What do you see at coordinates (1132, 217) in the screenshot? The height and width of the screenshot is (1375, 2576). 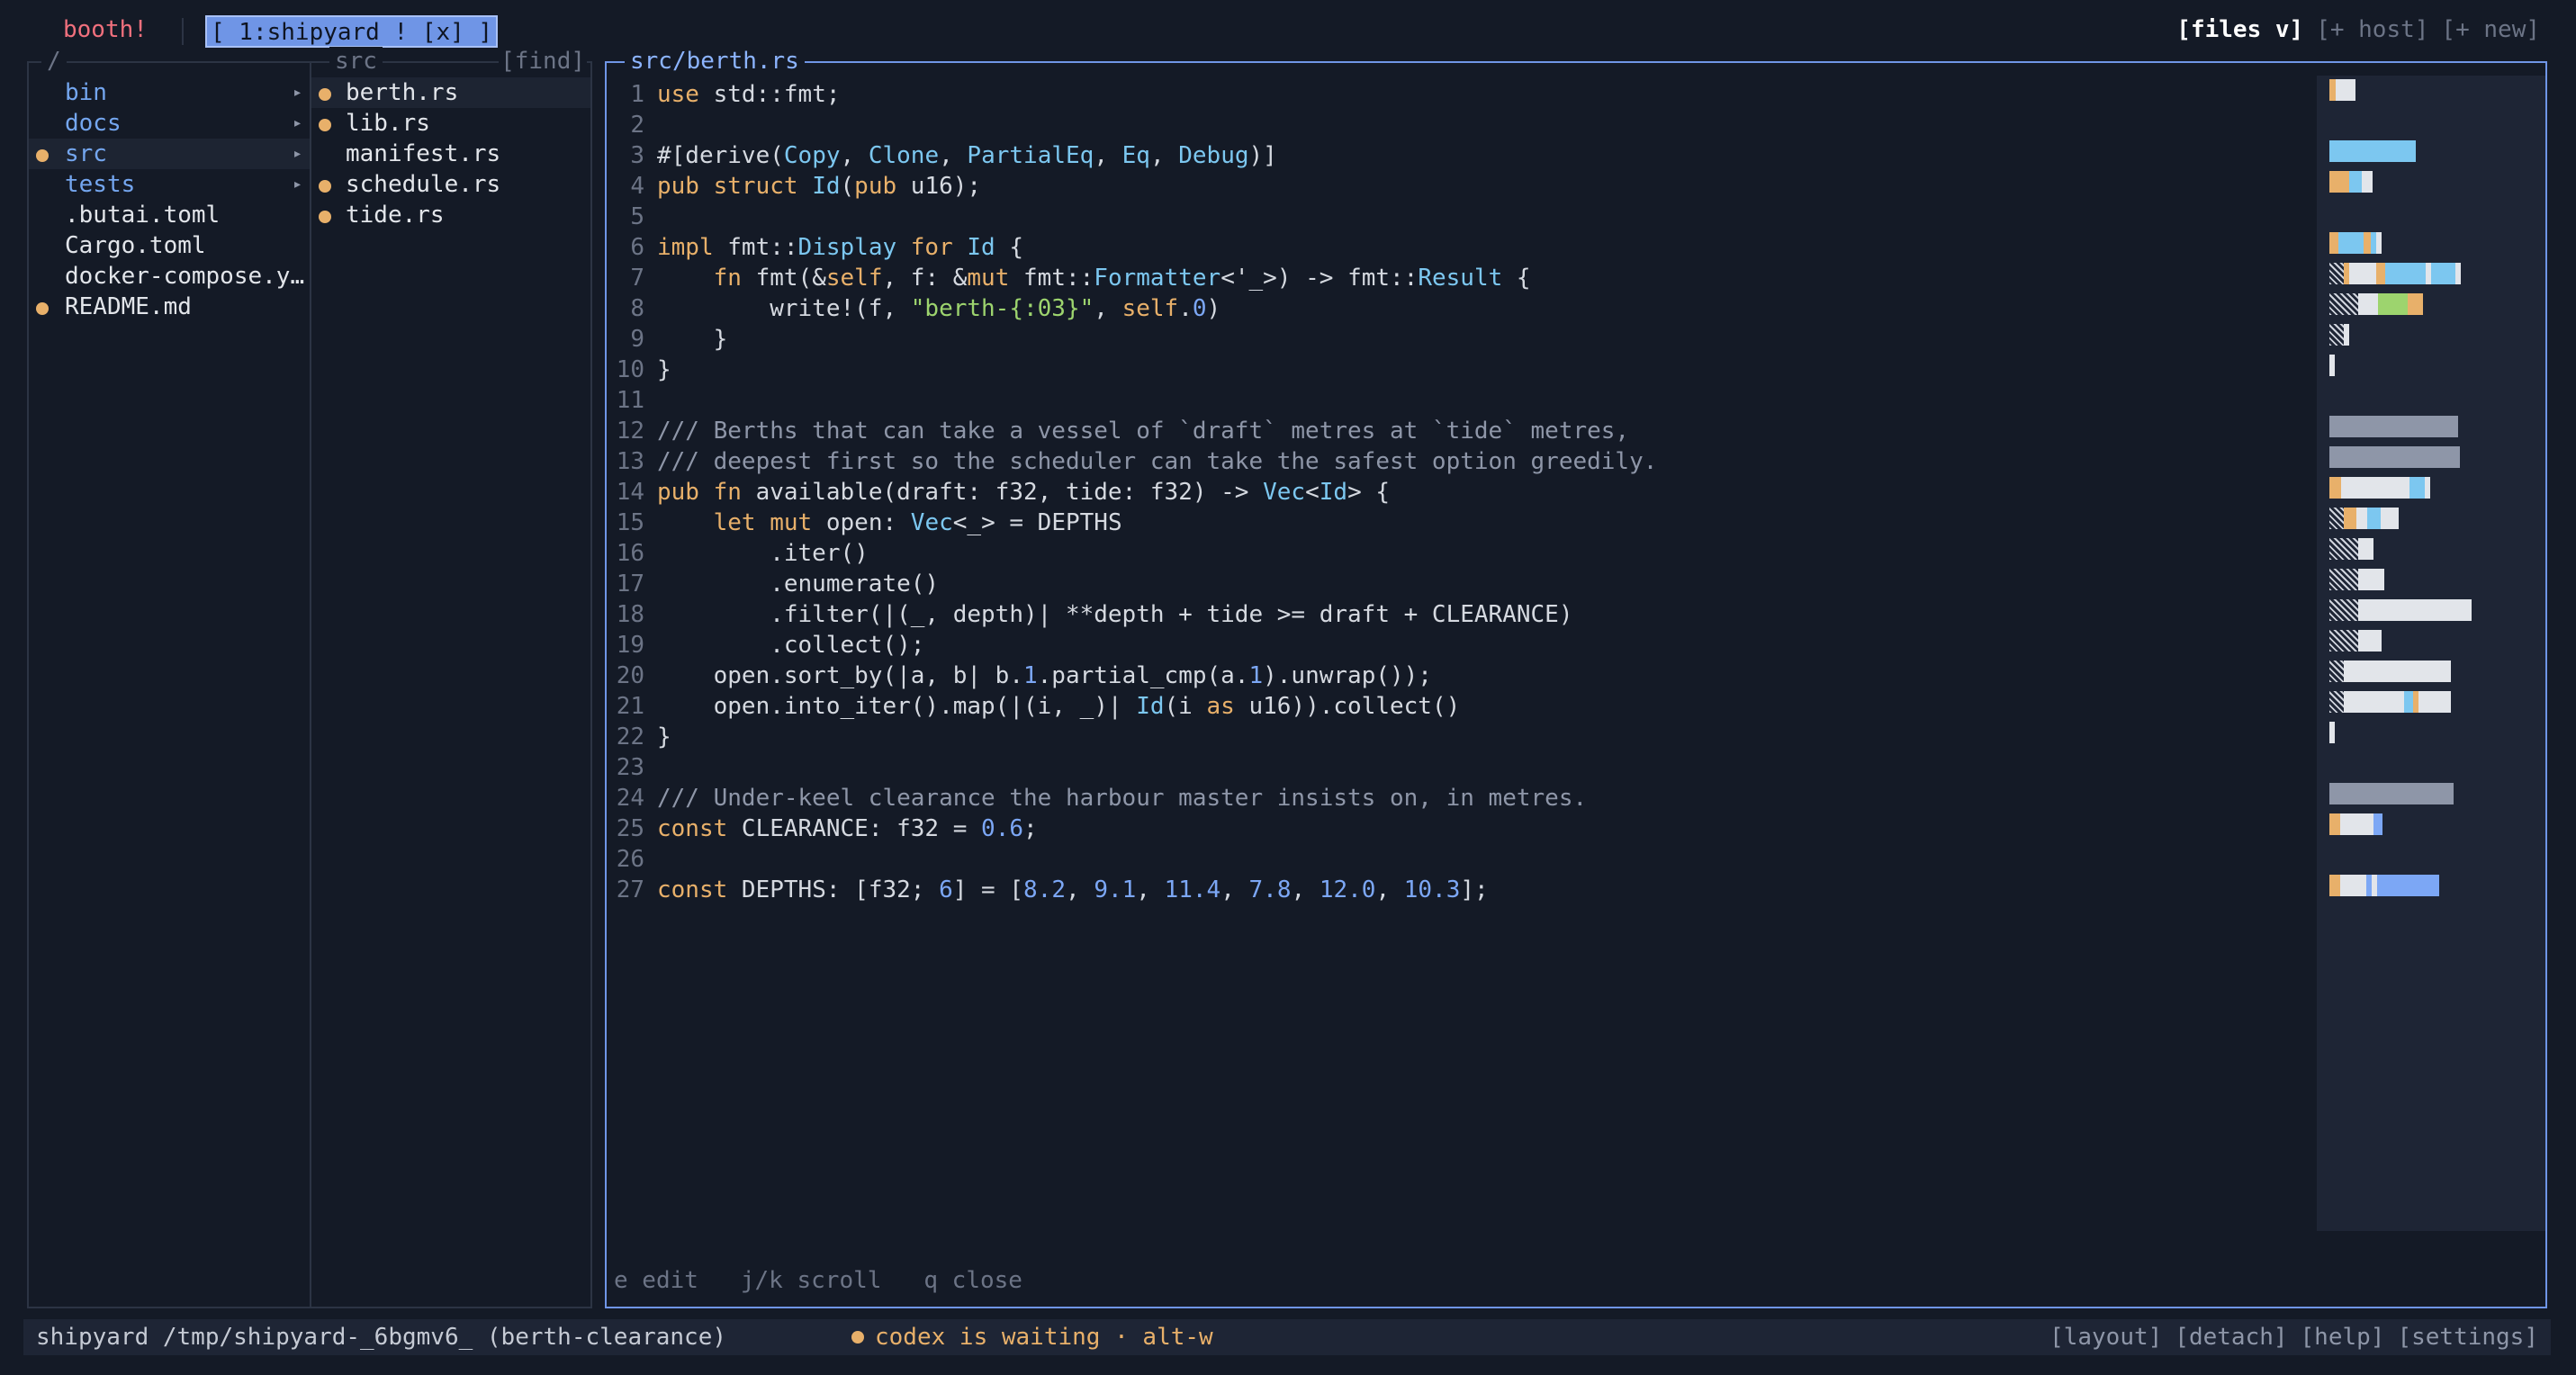 I see `code-line: 5` at bounding box center [1132, 217].